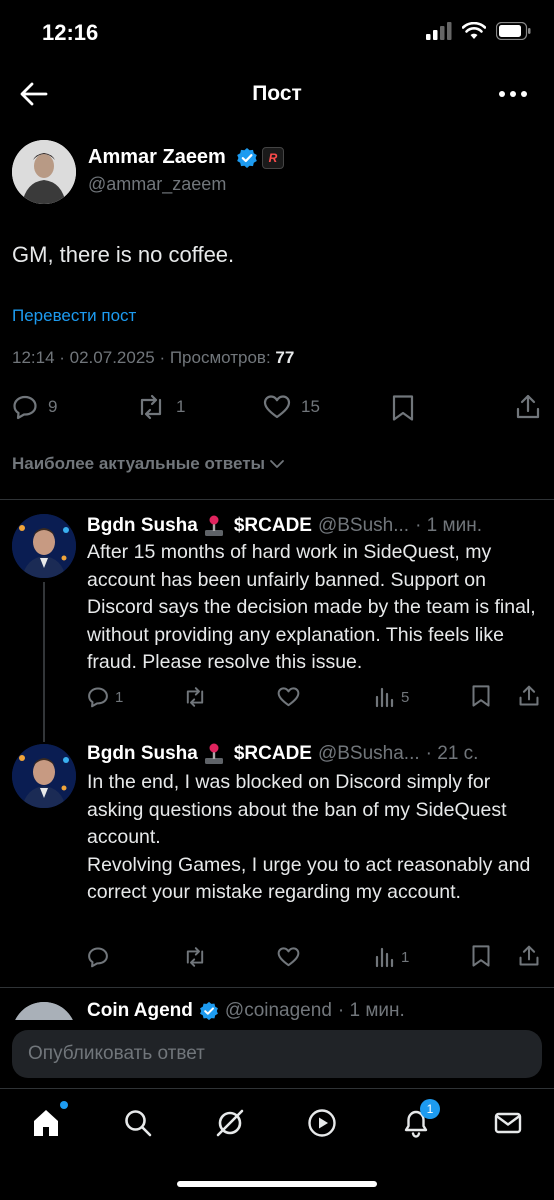 This screenshot has height=1200, width=554. What do you see at coordinates (273, 158) in the screenshot?
I see `affiliate-badge: R` at bounding box center [273, 158].